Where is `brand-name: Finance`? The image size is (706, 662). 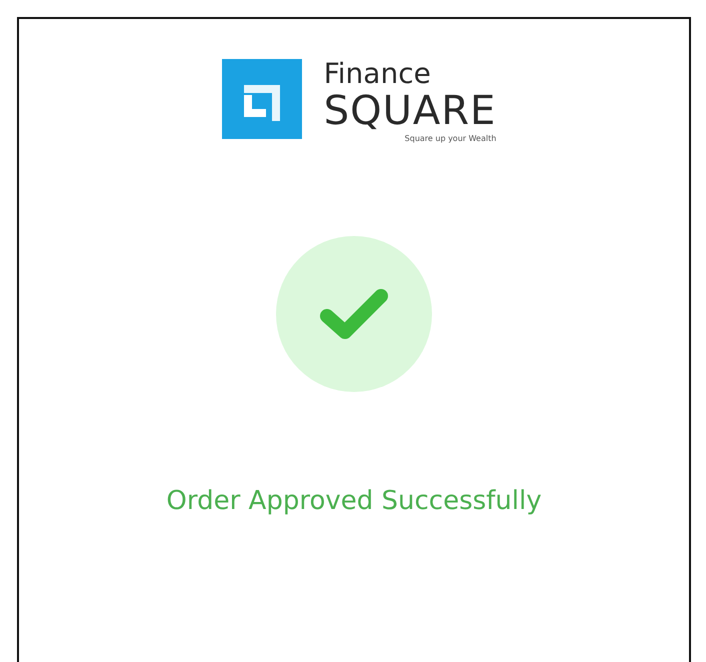 brand-name: Finance is located at coordinates (378, 74).